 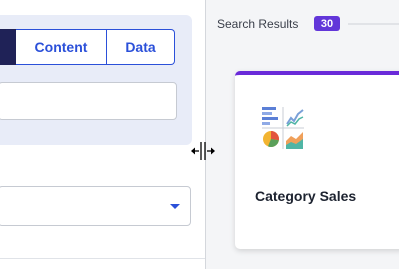 What do you see at coordinates (88, 101) in the screenshot?
I see `name-input` at bounding box center [88, 101].